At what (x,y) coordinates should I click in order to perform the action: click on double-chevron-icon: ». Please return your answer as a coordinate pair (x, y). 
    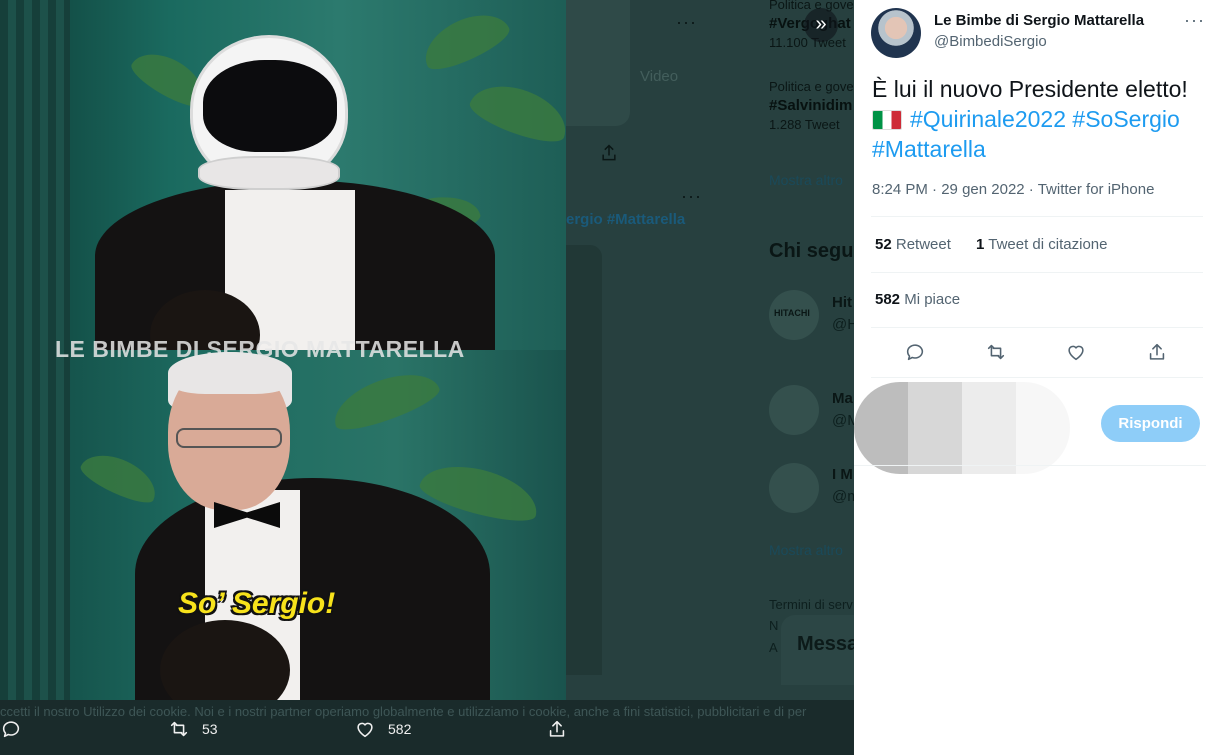
    Looking at the image, I should click on (821, 24).